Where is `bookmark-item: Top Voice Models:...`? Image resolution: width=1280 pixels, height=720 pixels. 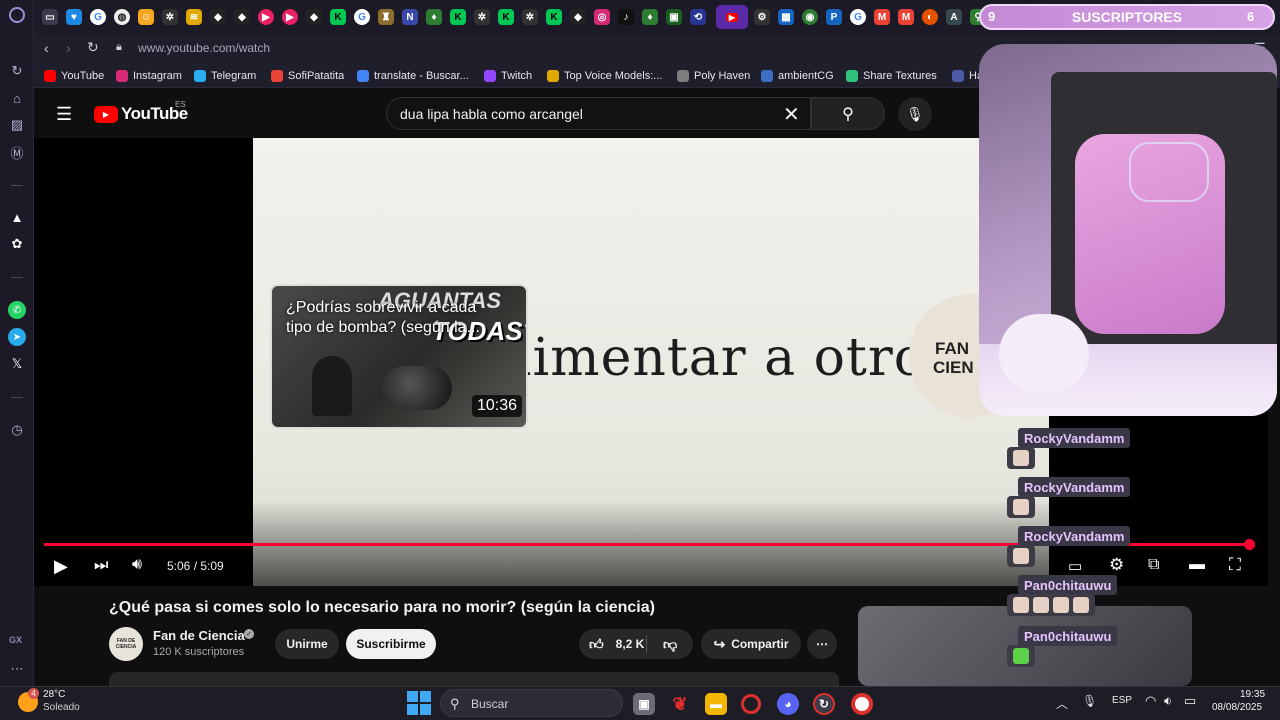 bookmark-item: Top Voice Models:... is located at coordinates (604, 76).